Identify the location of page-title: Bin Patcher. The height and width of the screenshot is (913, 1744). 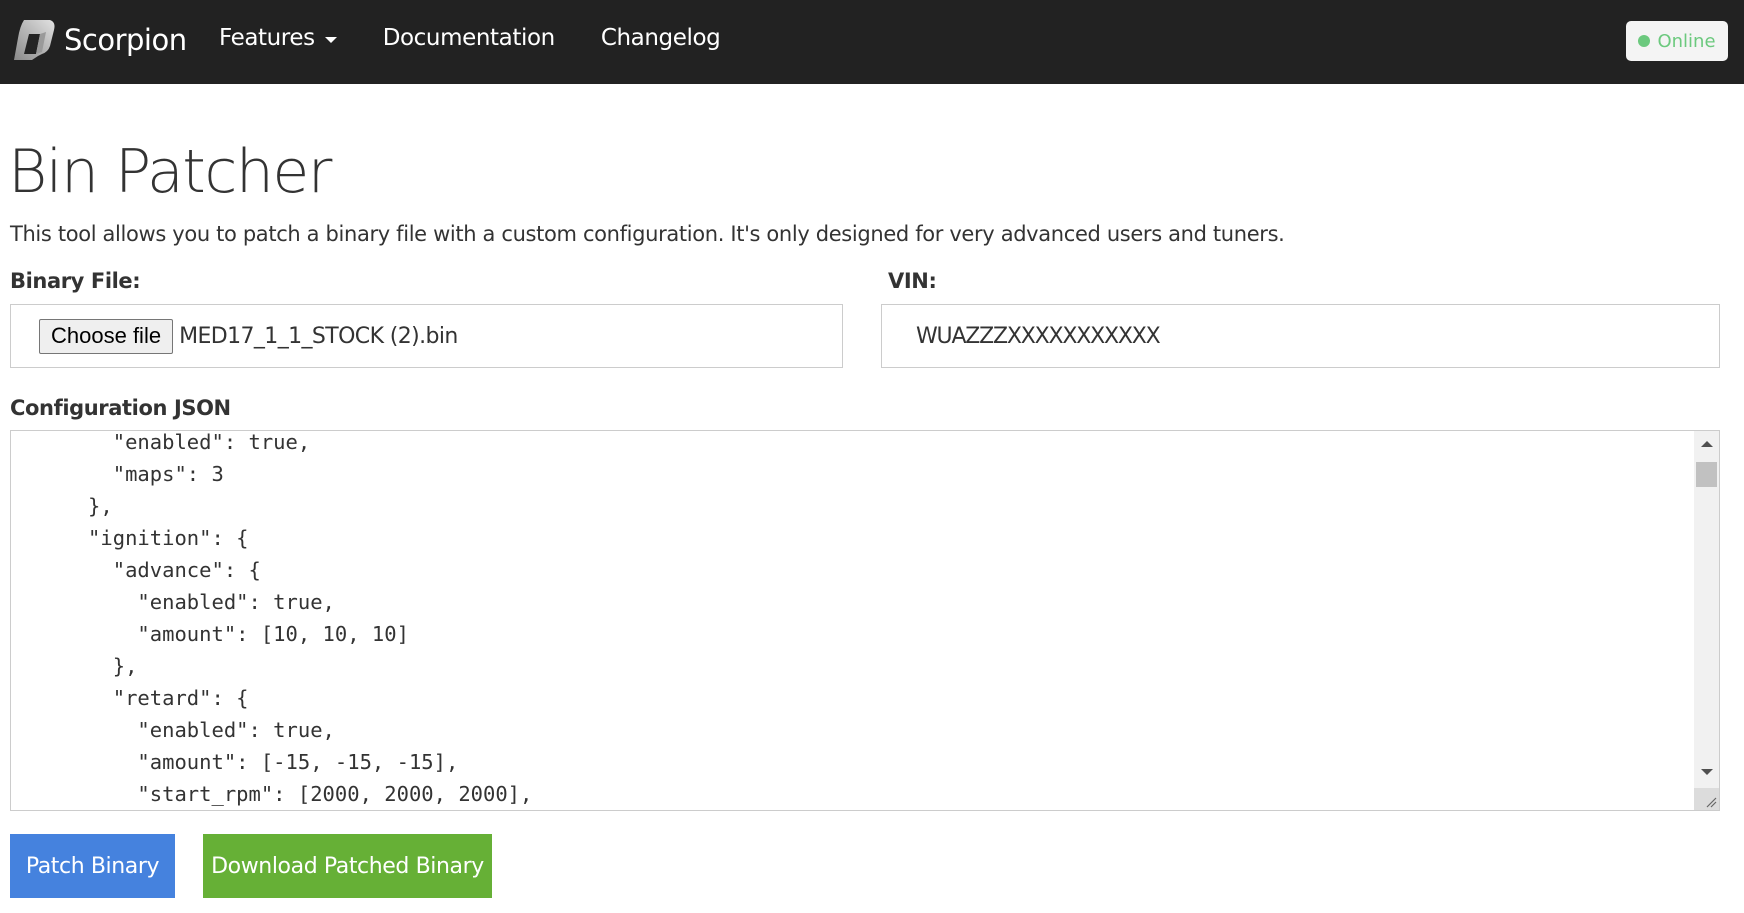
(170, 172).